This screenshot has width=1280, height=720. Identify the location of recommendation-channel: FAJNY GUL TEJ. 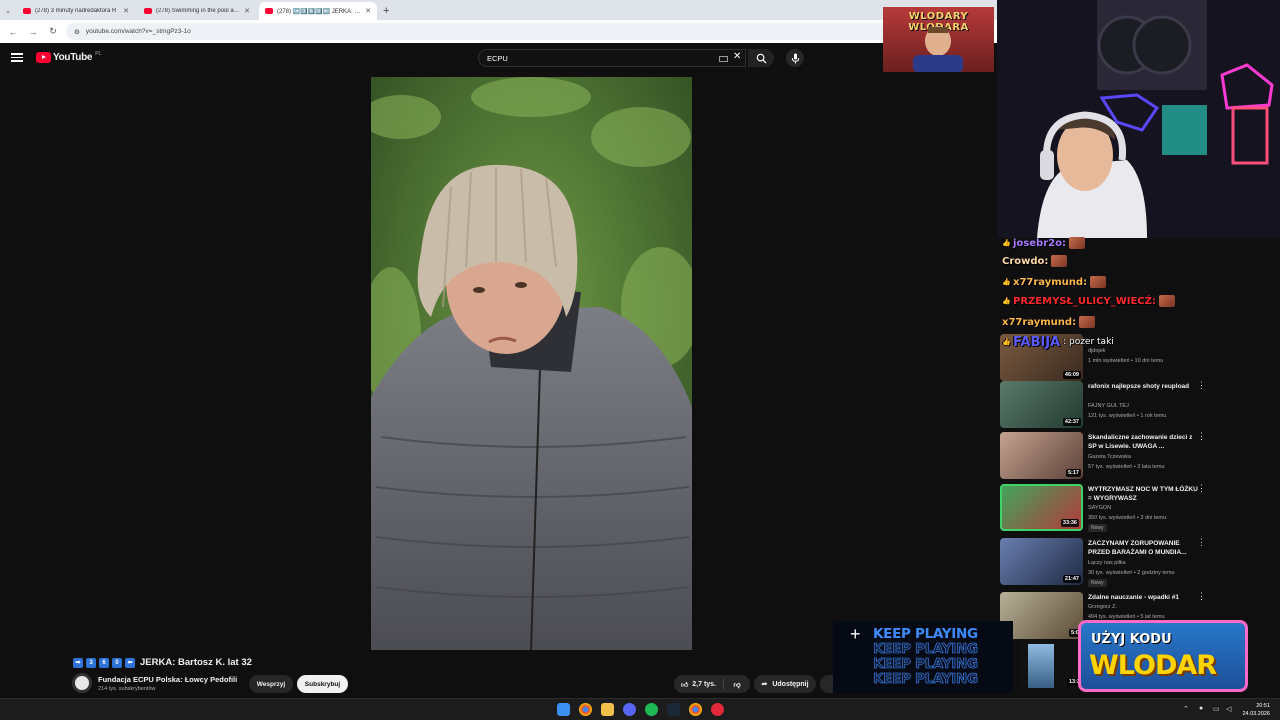
(1108, 406).